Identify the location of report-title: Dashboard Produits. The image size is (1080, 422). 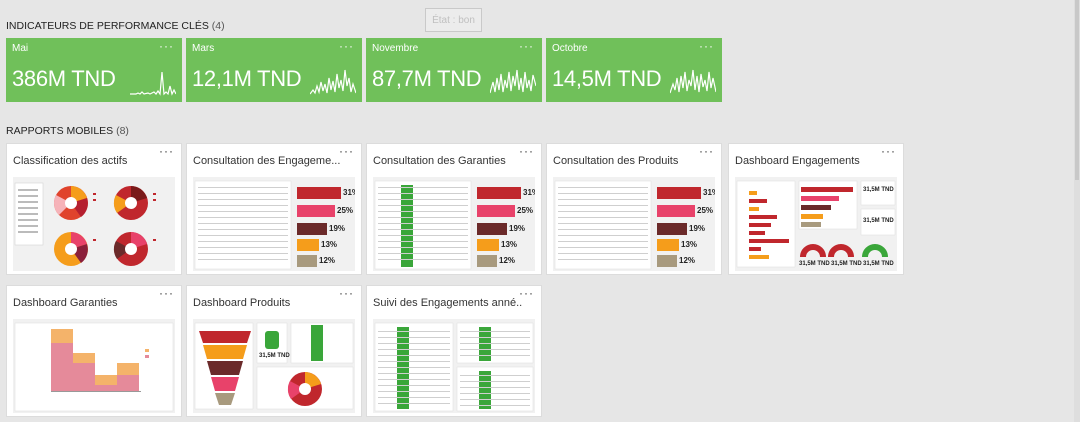
(242, 303).